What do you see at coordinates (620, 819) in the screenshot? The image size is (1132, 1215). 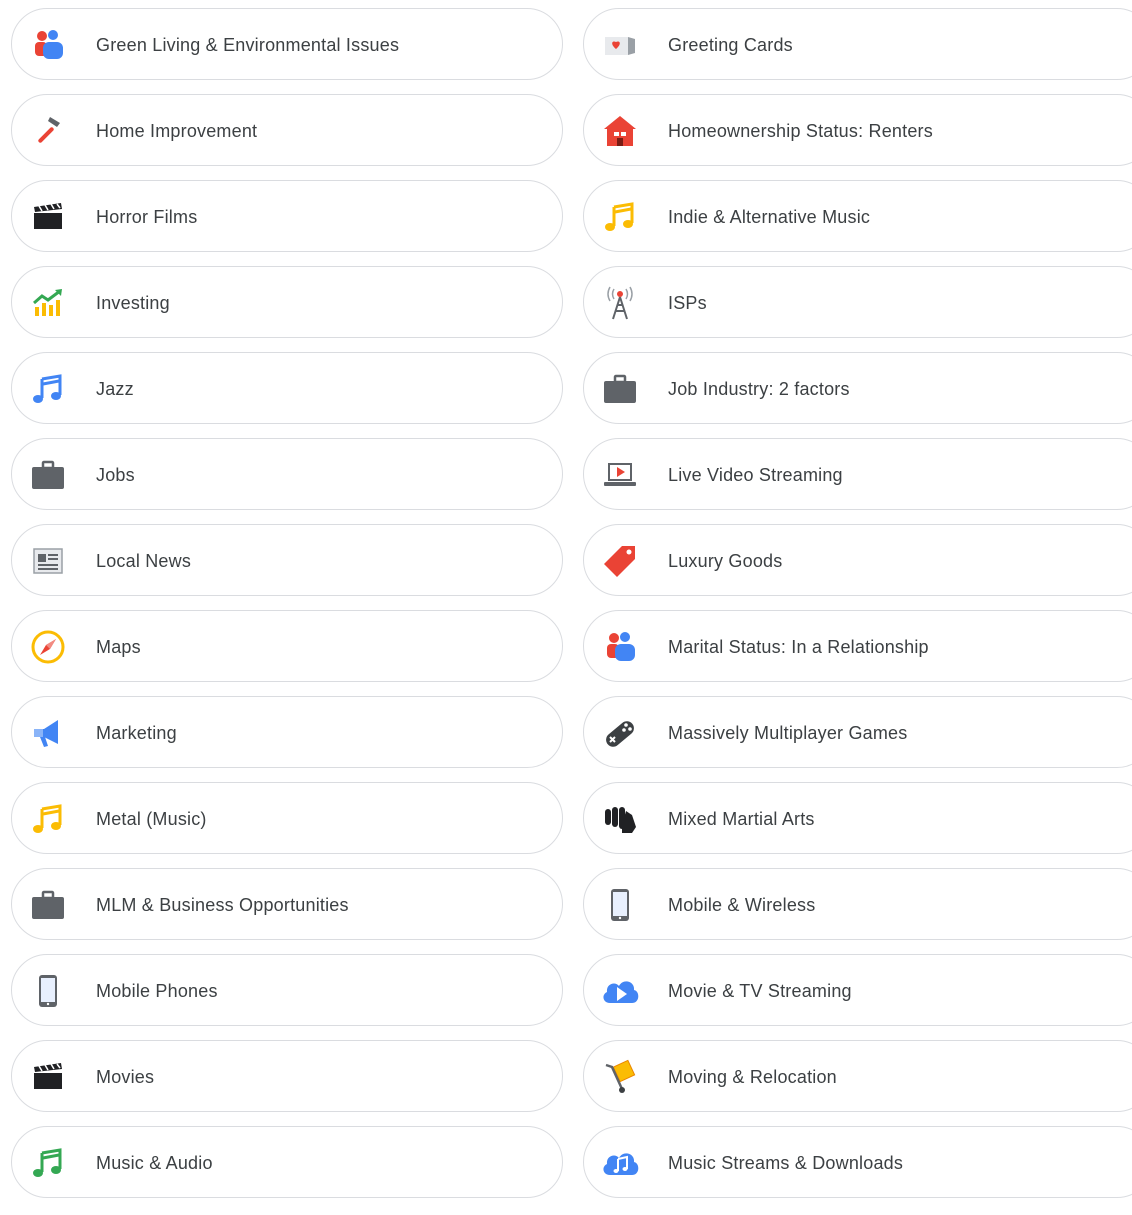 I see `fist-icon` at bounding box center [620, 819].